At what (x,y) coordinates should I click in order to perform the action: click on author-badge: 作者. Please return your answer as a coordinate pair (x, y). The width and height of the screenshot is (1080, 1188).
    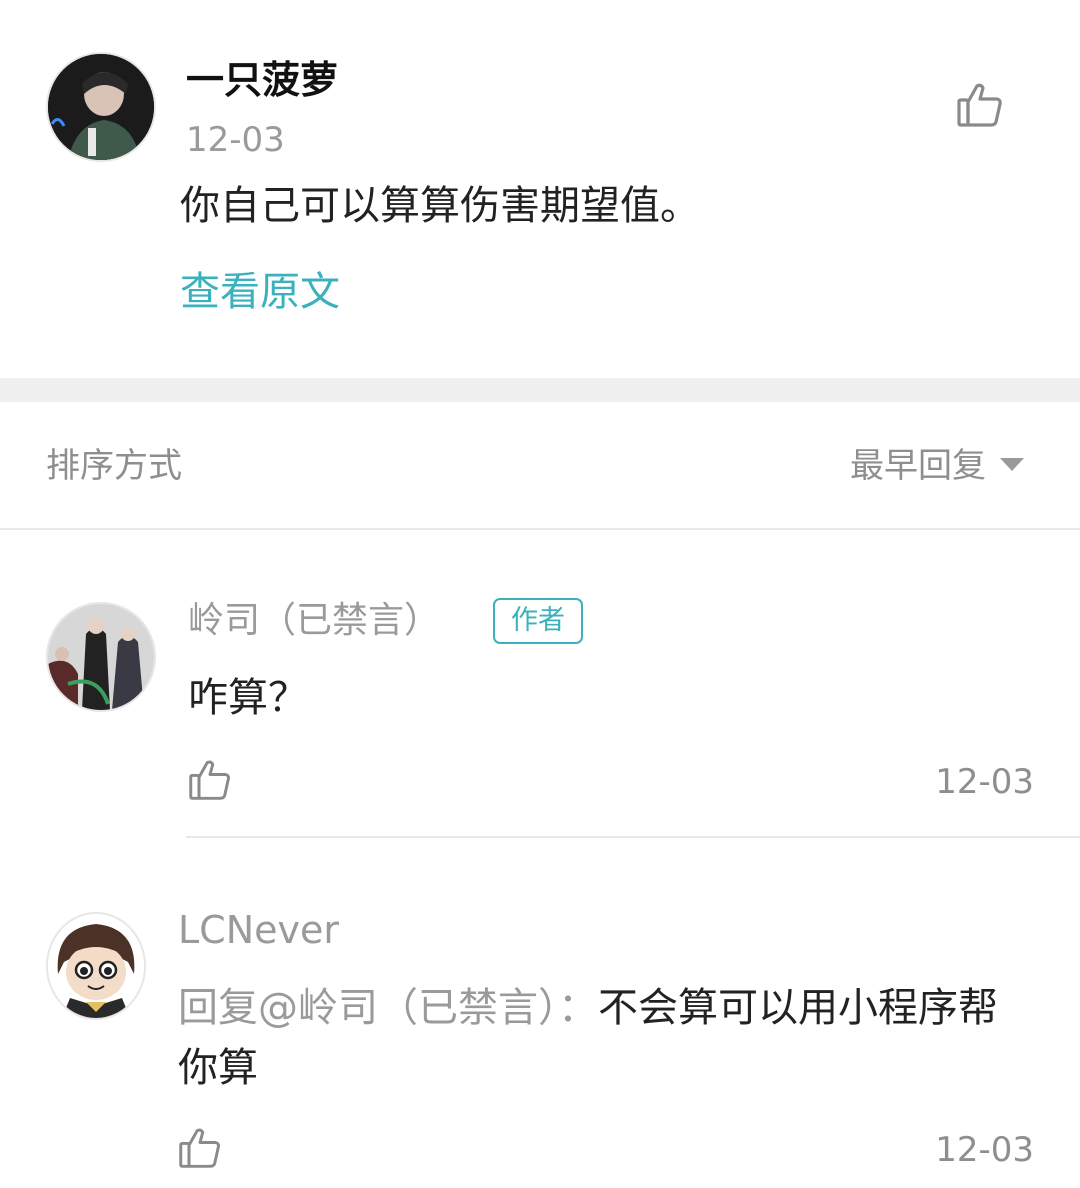
    Looking at the image, I should click on (538, 621).